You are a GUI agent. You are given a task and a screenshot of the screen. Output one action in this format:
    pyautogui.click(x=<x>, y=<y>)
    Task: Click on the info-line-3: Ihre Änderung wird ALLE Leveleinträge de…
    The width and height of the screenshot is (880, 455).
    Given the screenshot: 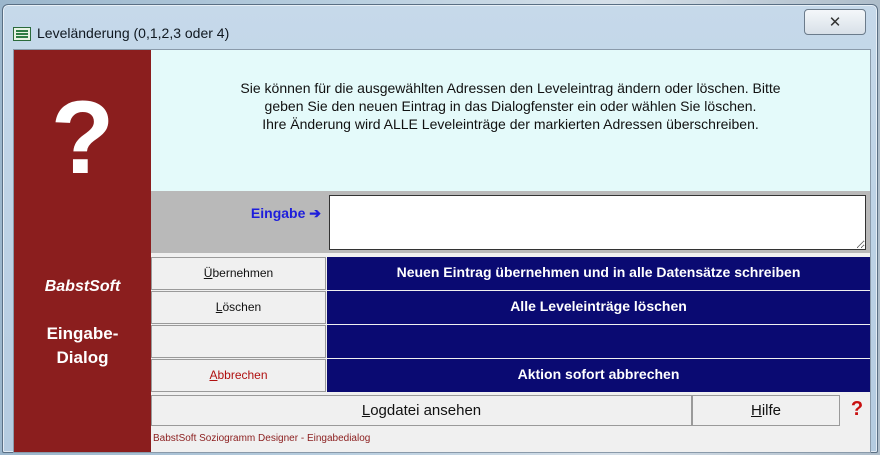 What is the action you would take?
    pyautogui.click(x=510, y=124)
    